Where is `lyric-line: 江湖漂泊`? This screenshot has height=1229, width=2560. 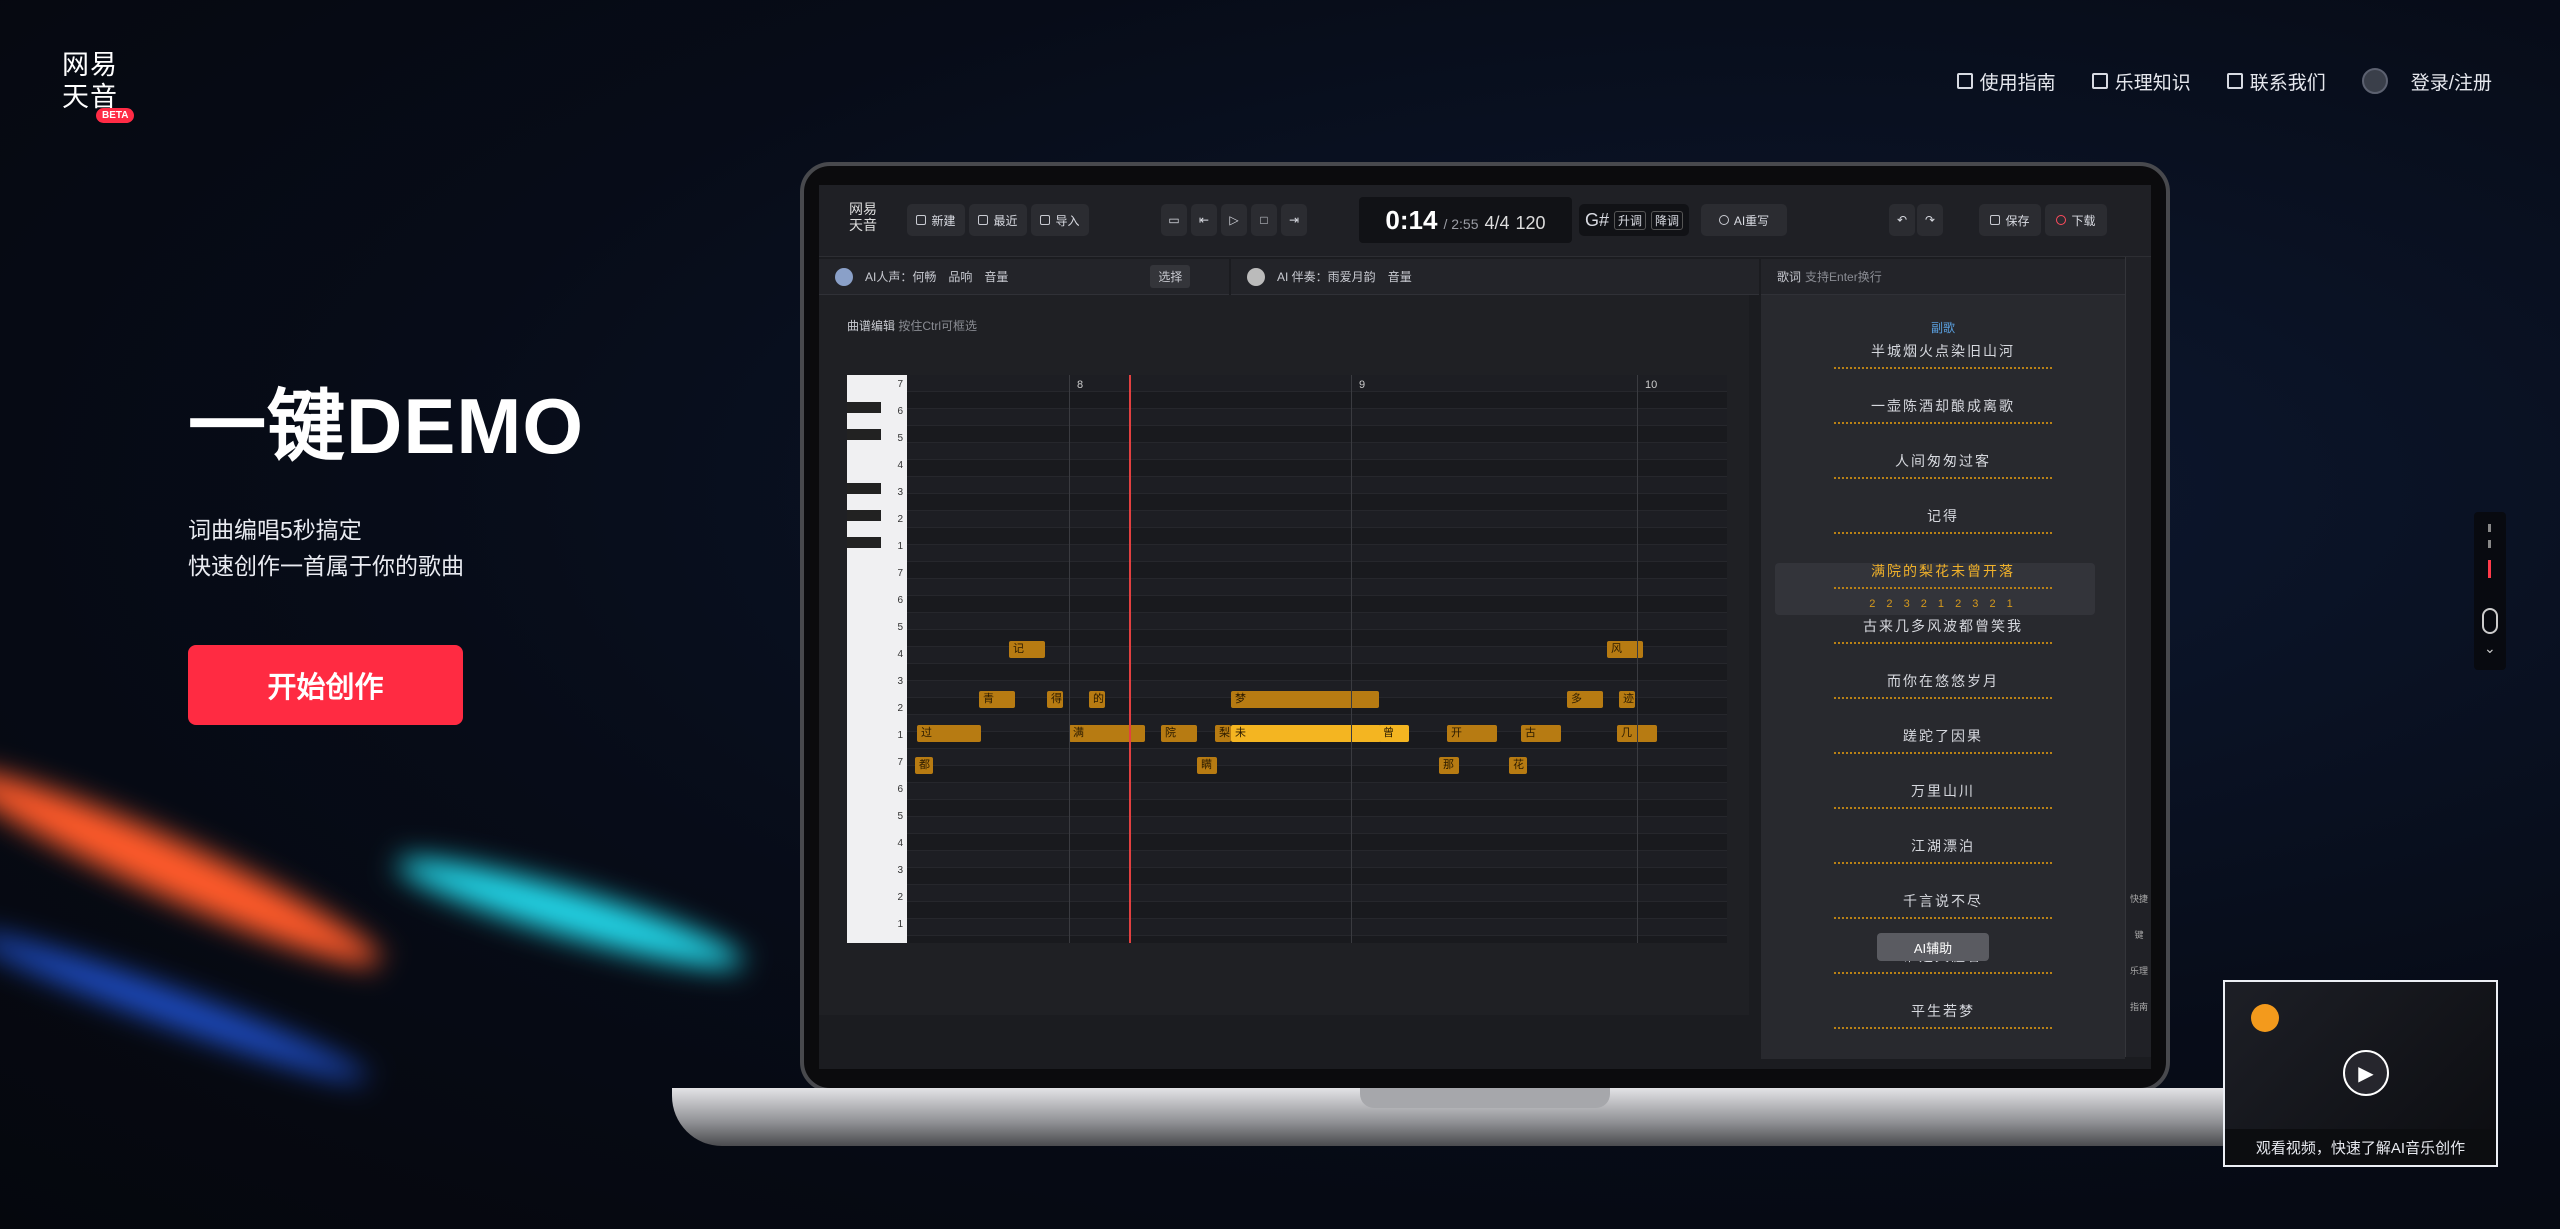 lyric-line: 江湖漂泊 is located at coordinates (1943, 850).